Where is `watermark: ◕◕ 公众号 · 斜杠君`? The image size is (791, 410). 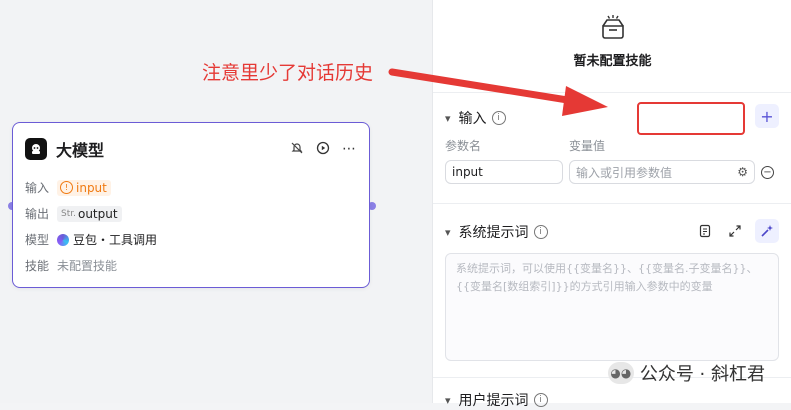
watermark: ◕◕ 公众号 · 斜杠君 is located at coordinates (686, 373).